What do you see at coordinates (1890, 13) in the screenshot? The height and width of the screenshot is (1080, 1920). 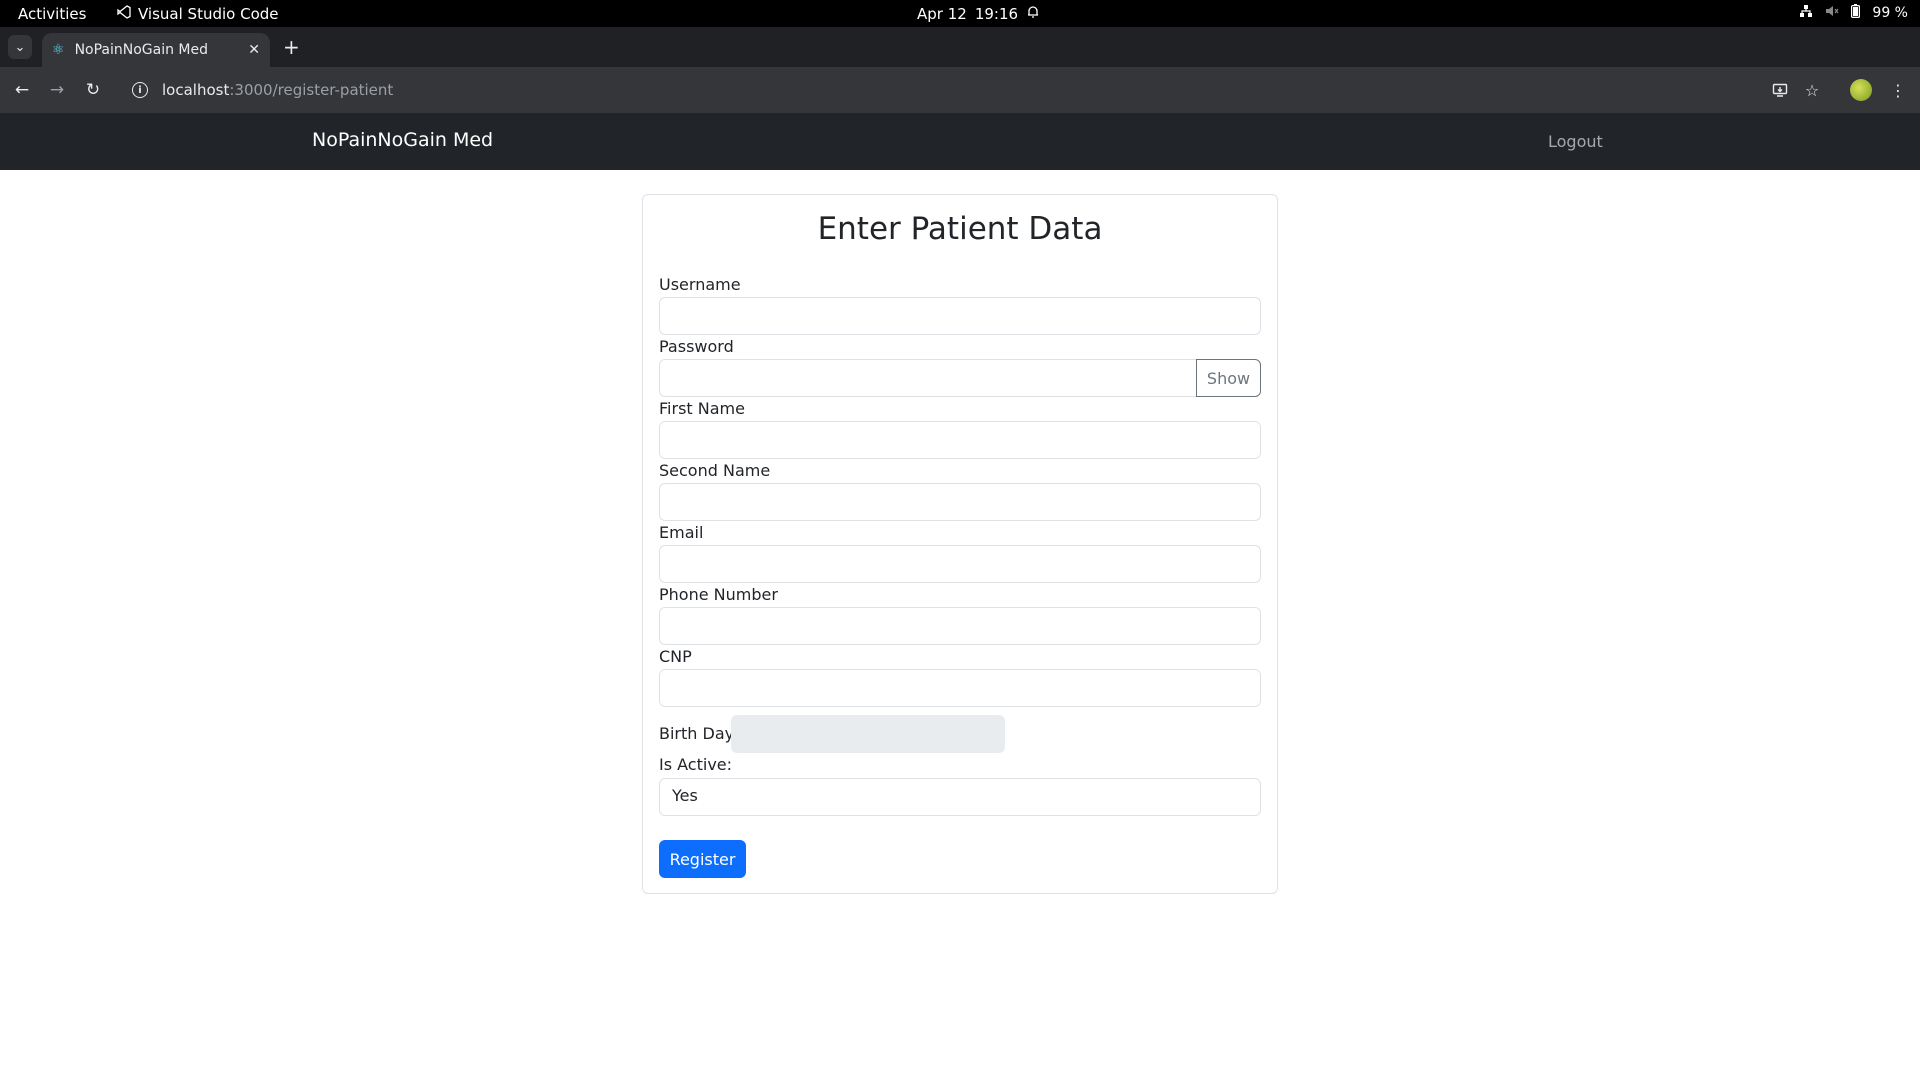 I see `battery-percentage: 99 %` at bounding box center [1890, 13].